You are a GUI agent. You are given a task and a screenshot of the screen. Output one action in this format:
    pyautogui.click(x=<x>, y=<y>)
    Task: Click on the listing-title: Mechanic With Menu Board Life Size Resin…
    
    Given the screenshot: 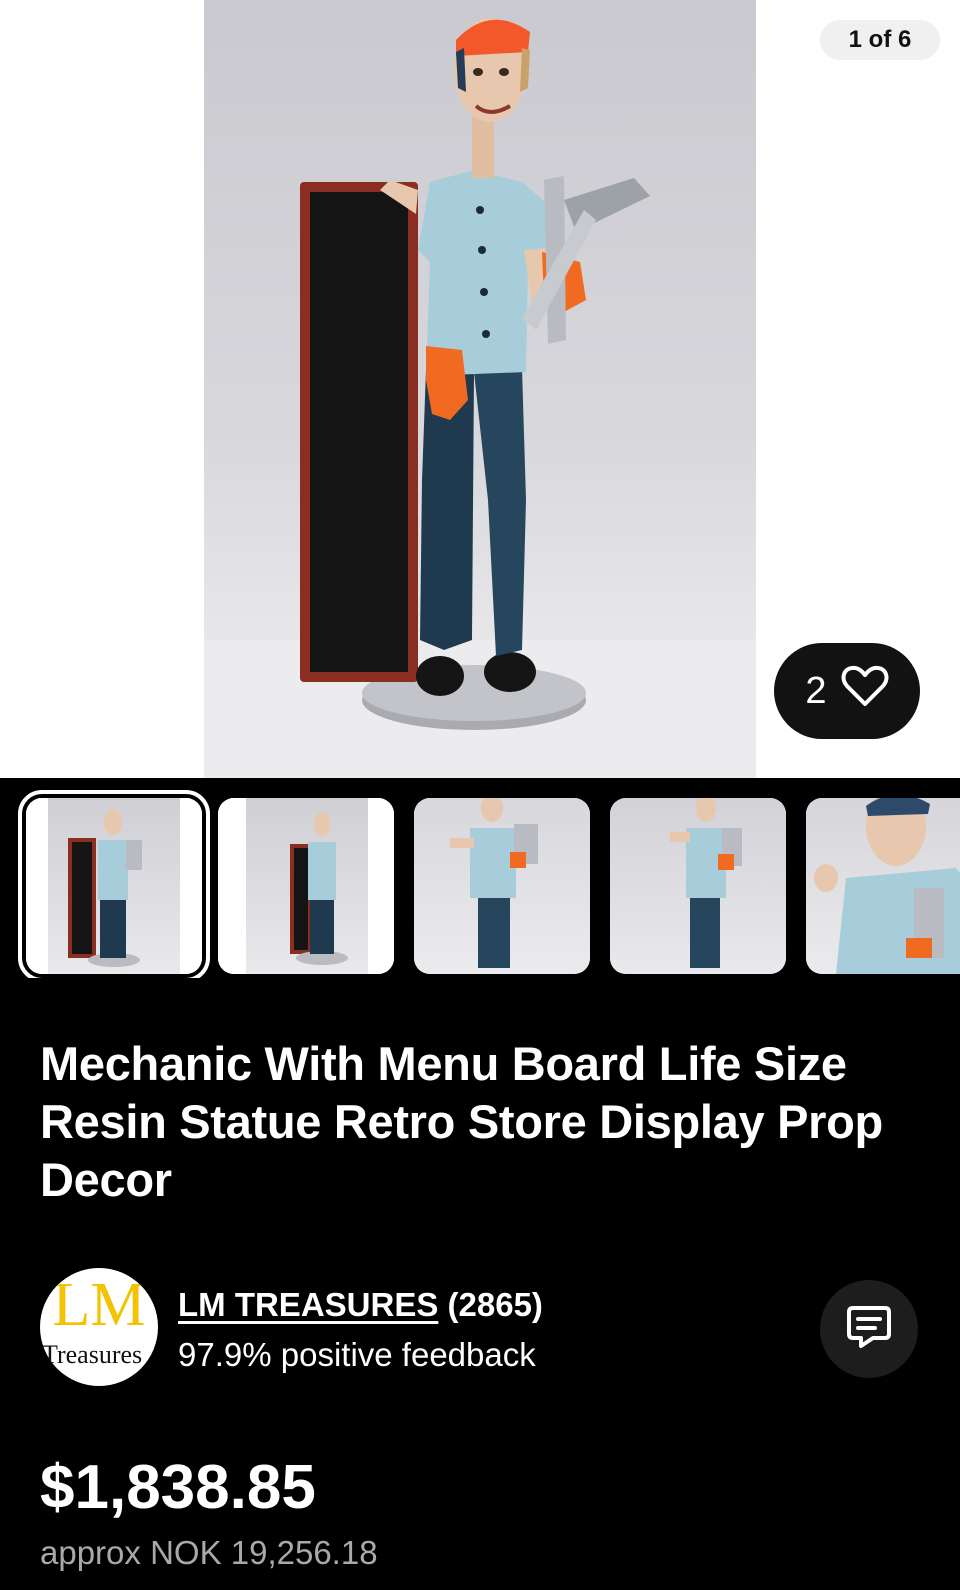 What is the action you would take?
    pyautogui.click(x=461, y=1121)
    